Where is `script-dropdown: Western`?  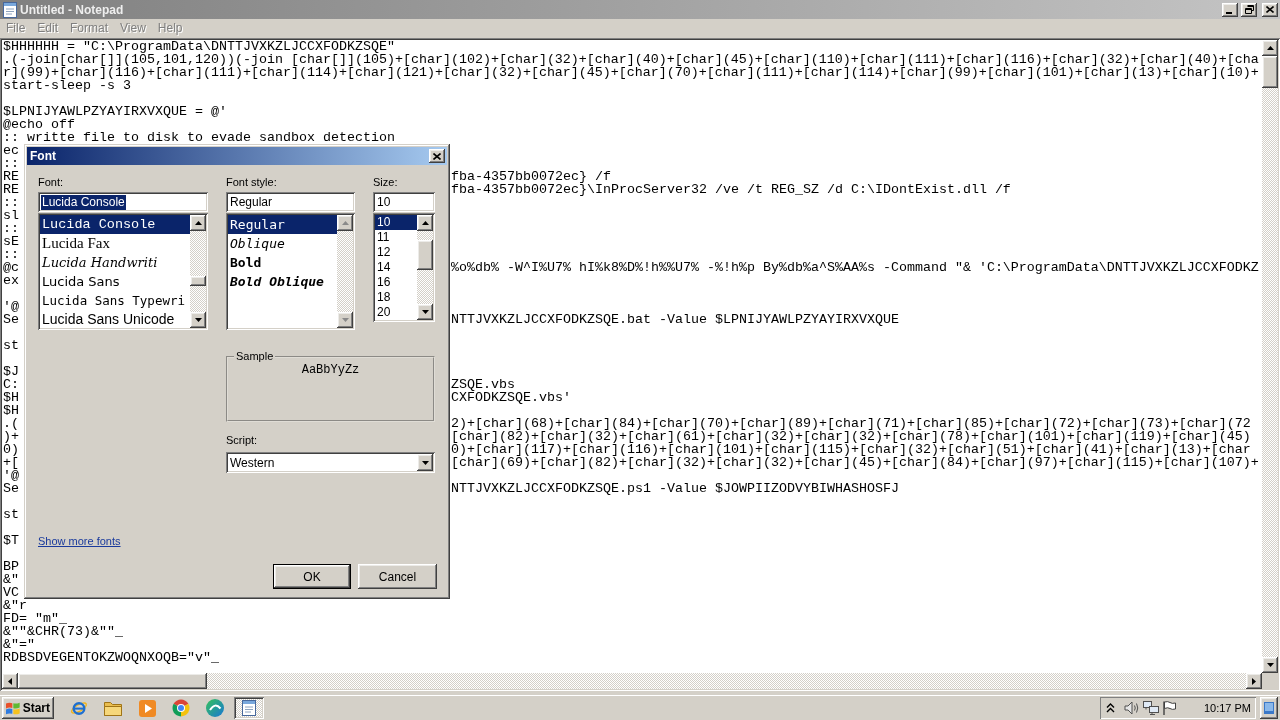
script-dropdown: Western is located at coordinates (330, 462).